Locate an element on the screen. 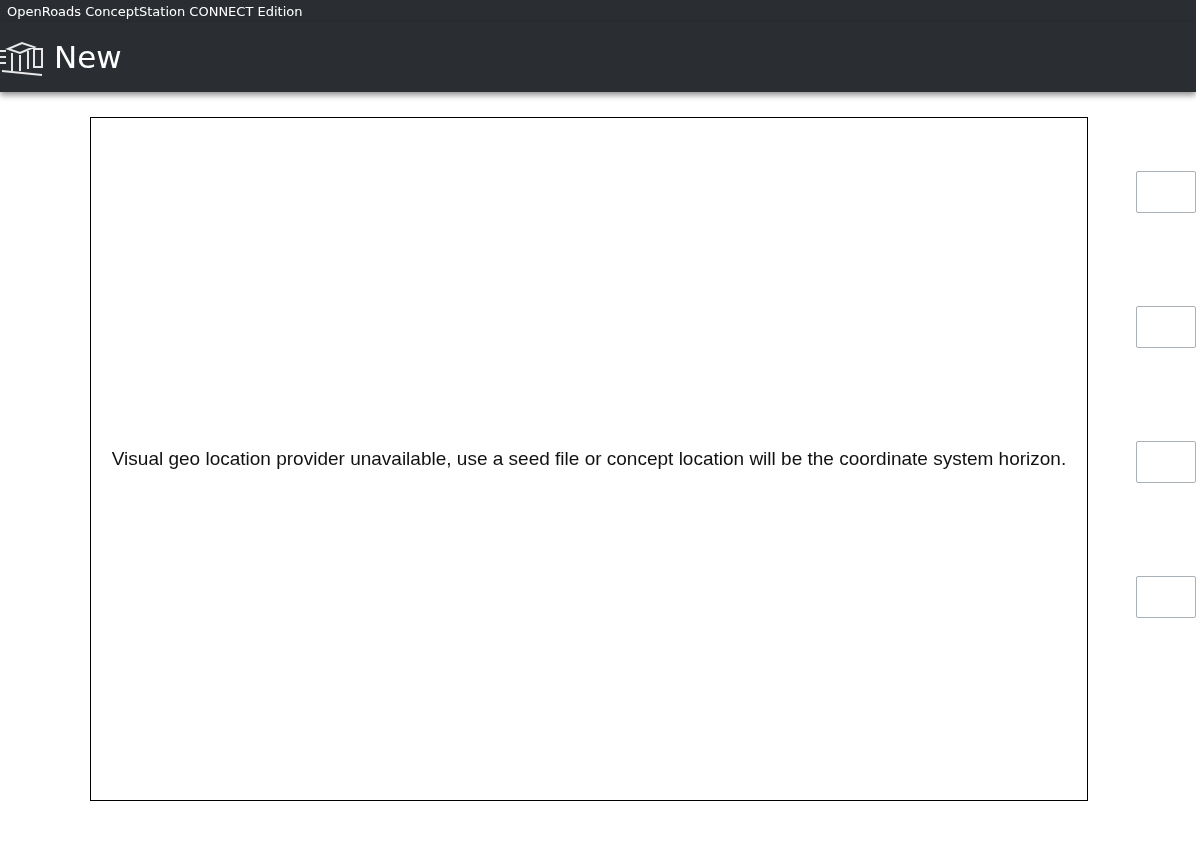 The width and height of the screenshot is (1196, 844). page-title: New is located at coordinates (88, 57).